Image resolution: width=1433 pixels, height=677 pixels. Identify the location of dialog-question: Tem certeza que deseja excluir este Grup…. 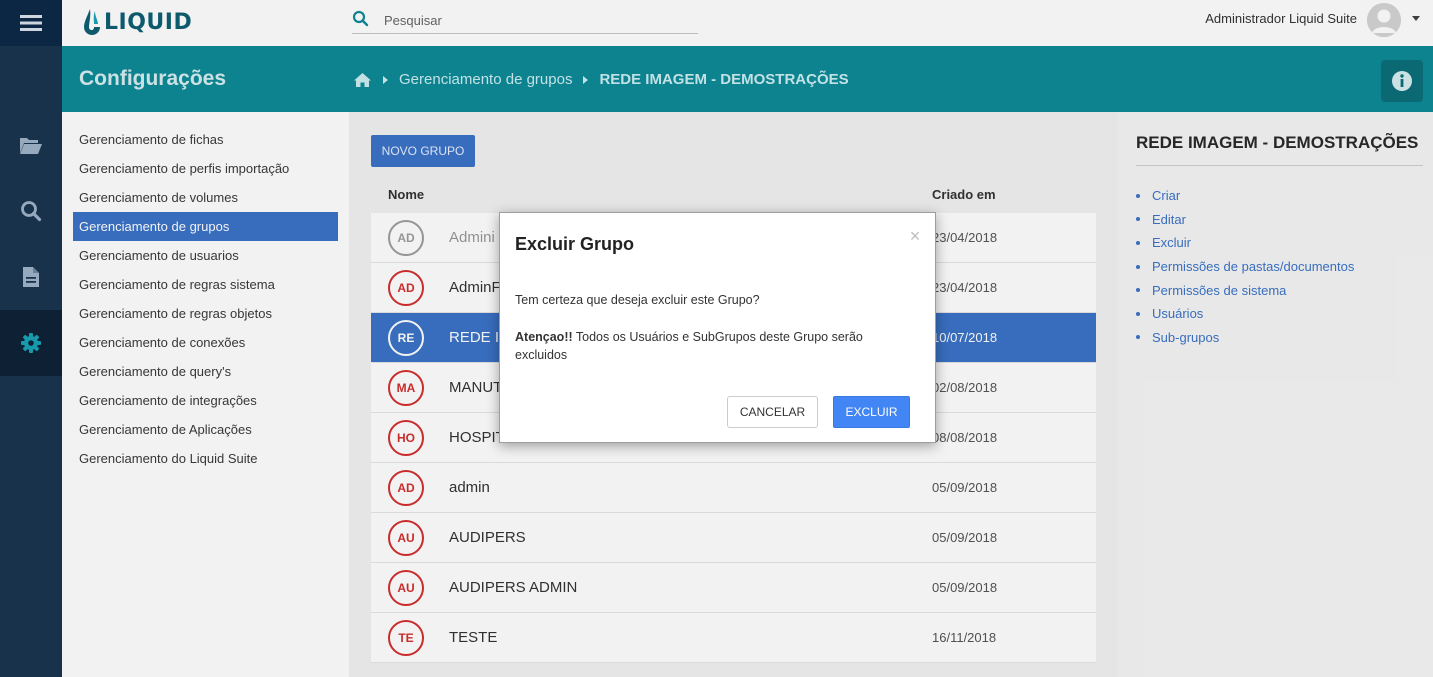
(637, 300).